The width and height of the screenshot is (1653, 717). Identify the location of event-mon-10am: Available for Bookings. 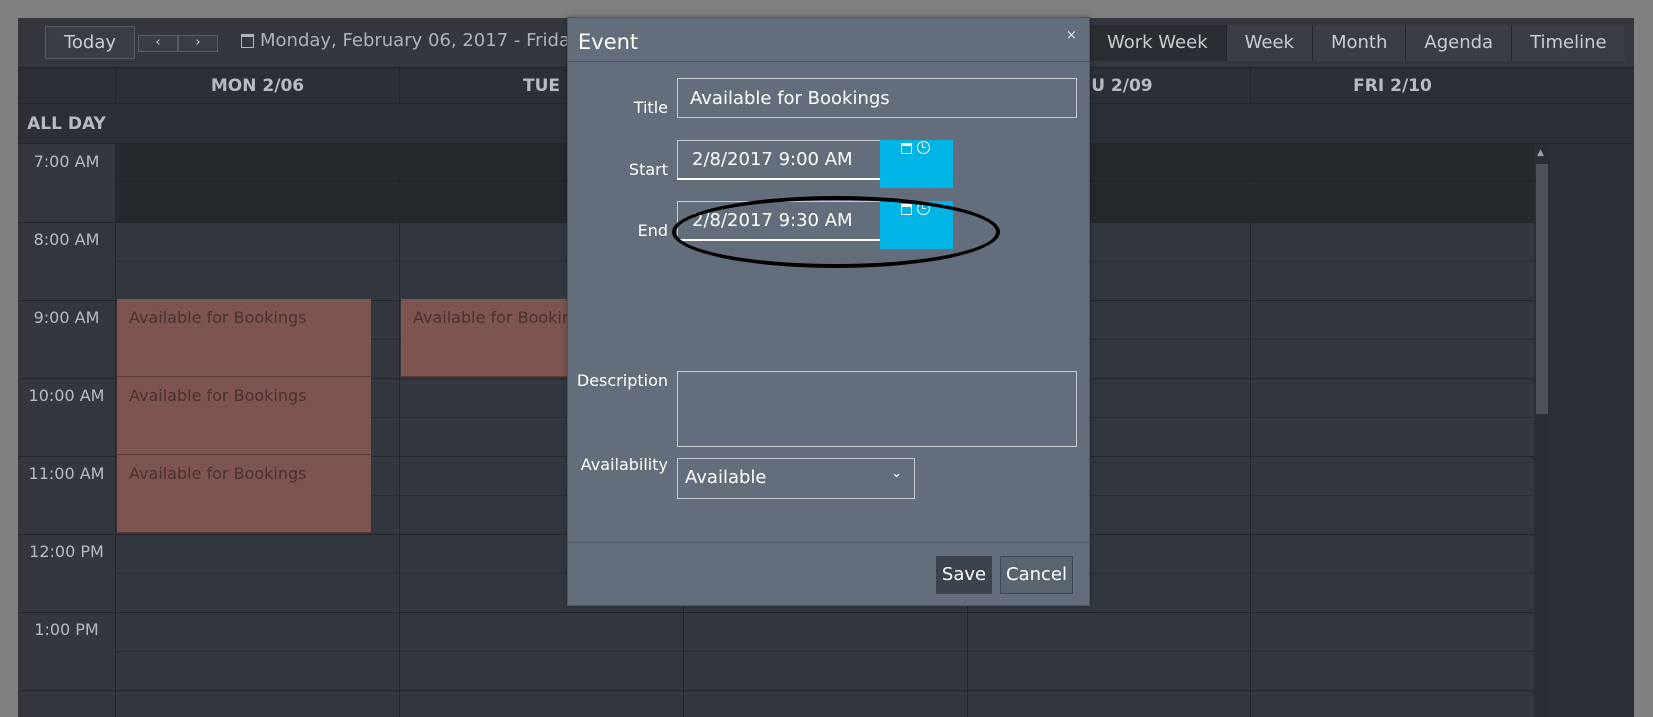
(244, 416).